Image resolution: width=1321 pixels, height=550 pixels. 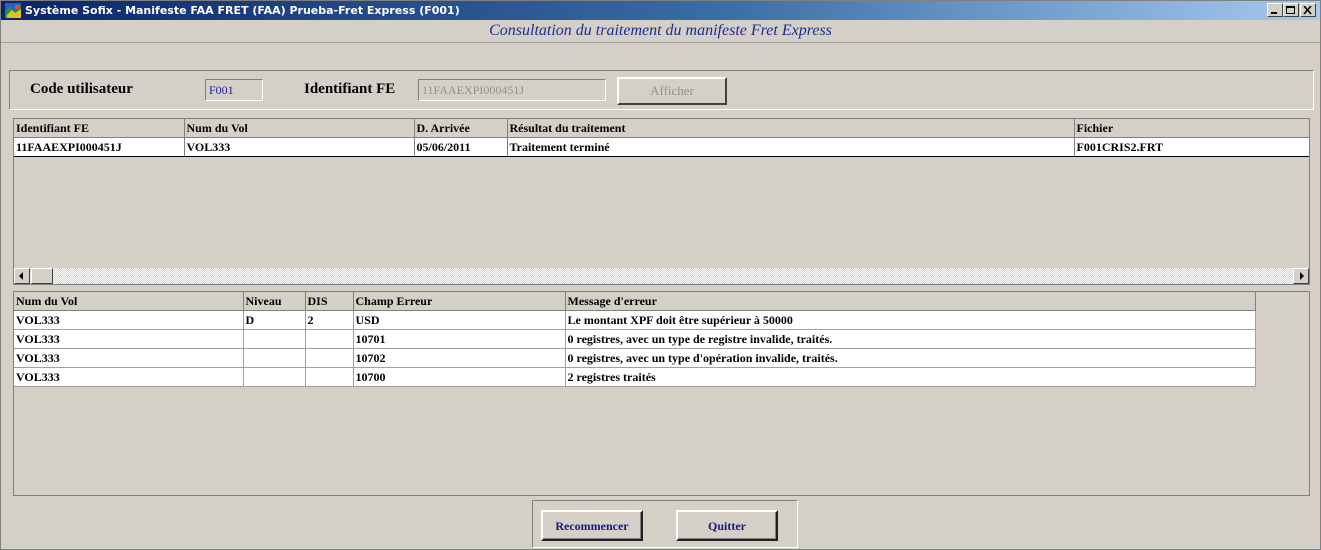 I want to click on restart-button: Recommencer, so click(x=592, y=525).